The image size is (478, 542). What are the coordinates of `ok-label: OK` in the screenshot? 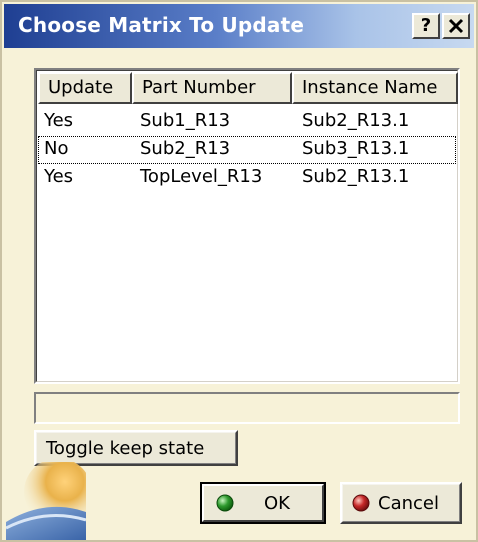 It's located at (277, 503).